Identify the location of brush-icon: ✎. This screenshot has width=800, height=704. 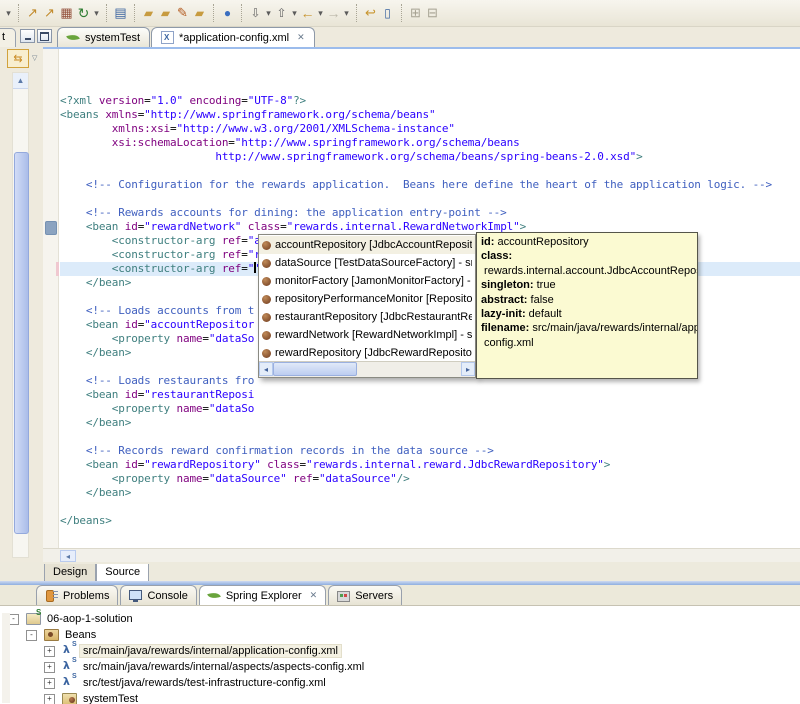
(182, 13).